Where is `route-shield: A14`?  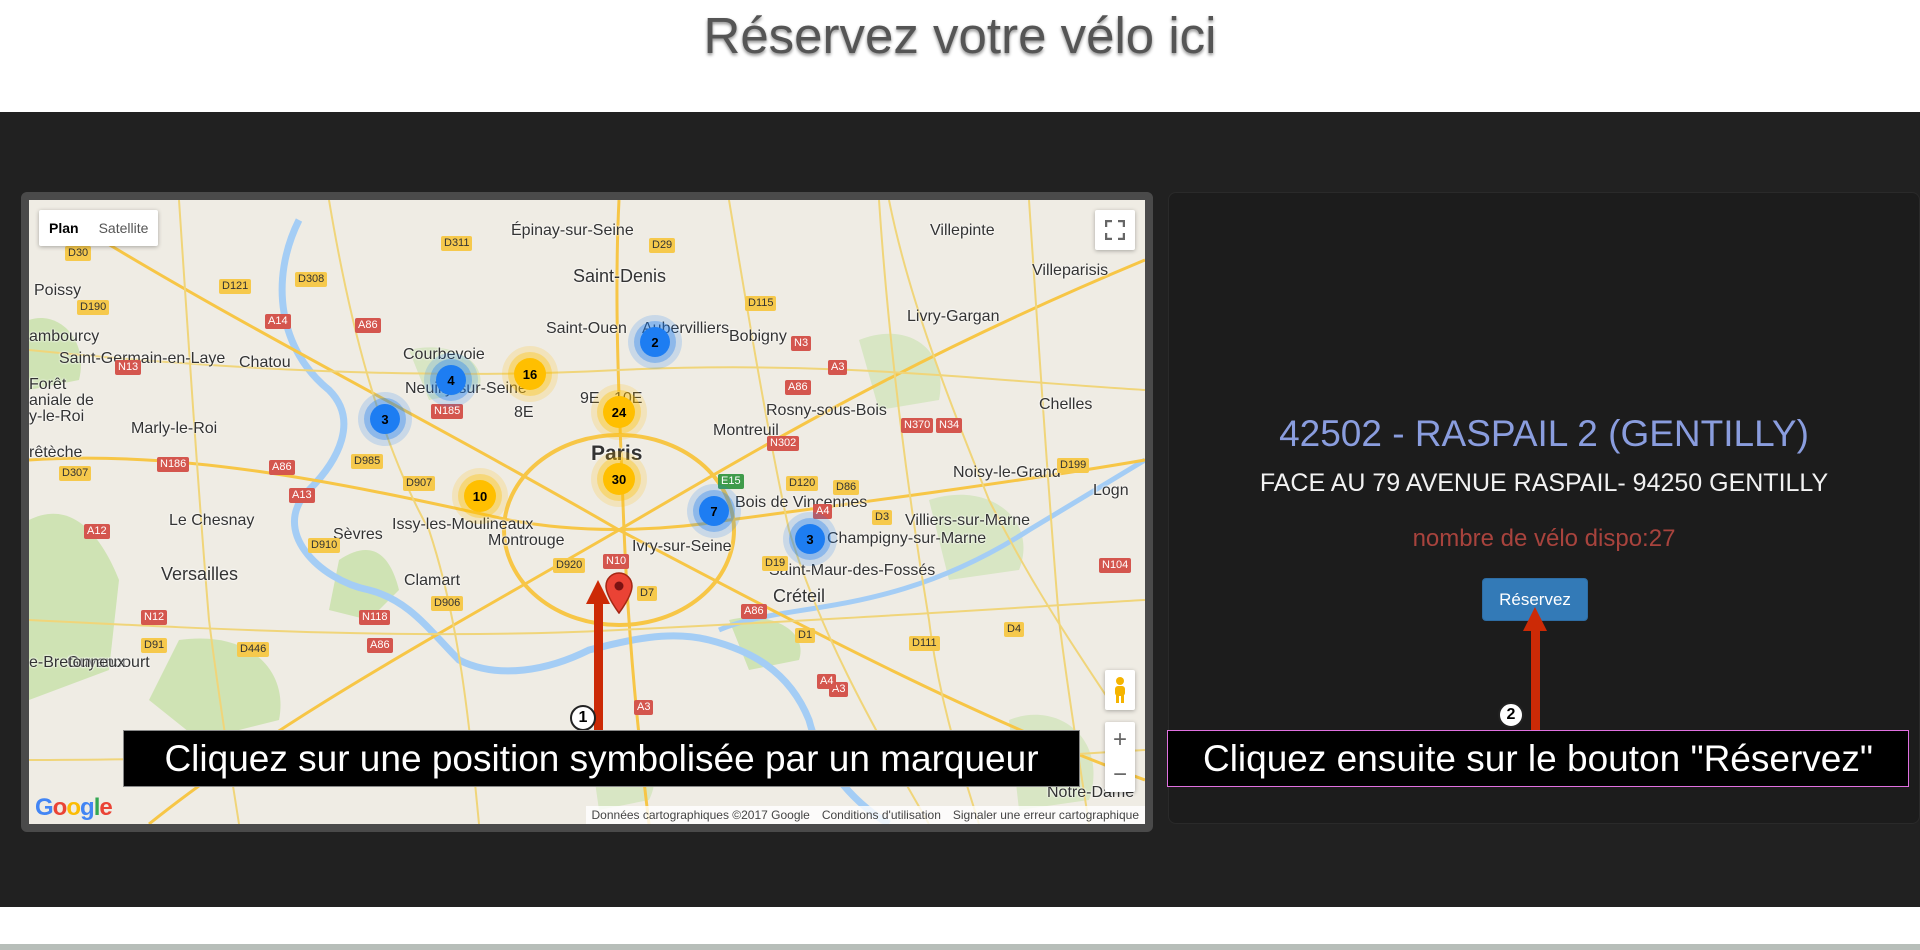 route-shield: A14 is located at coordinates (278, 321).